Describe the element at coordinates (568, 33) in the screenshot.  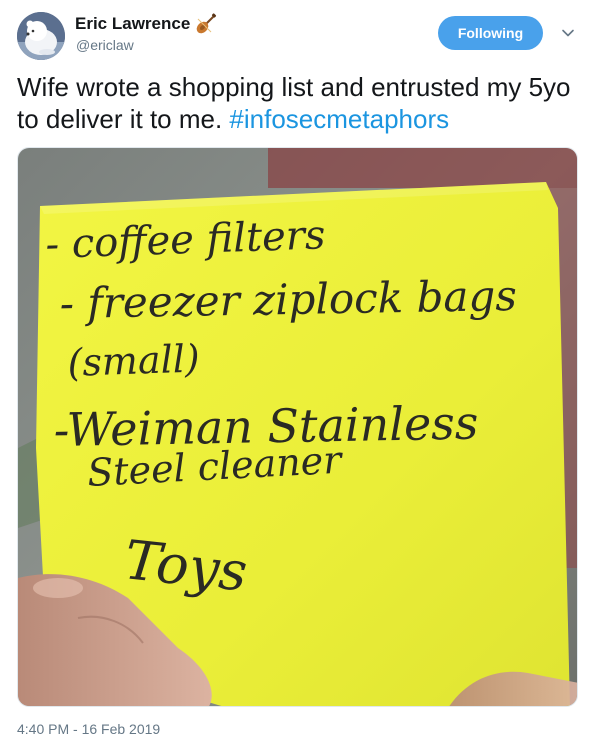
I see `chevron-down-icon` at that location.